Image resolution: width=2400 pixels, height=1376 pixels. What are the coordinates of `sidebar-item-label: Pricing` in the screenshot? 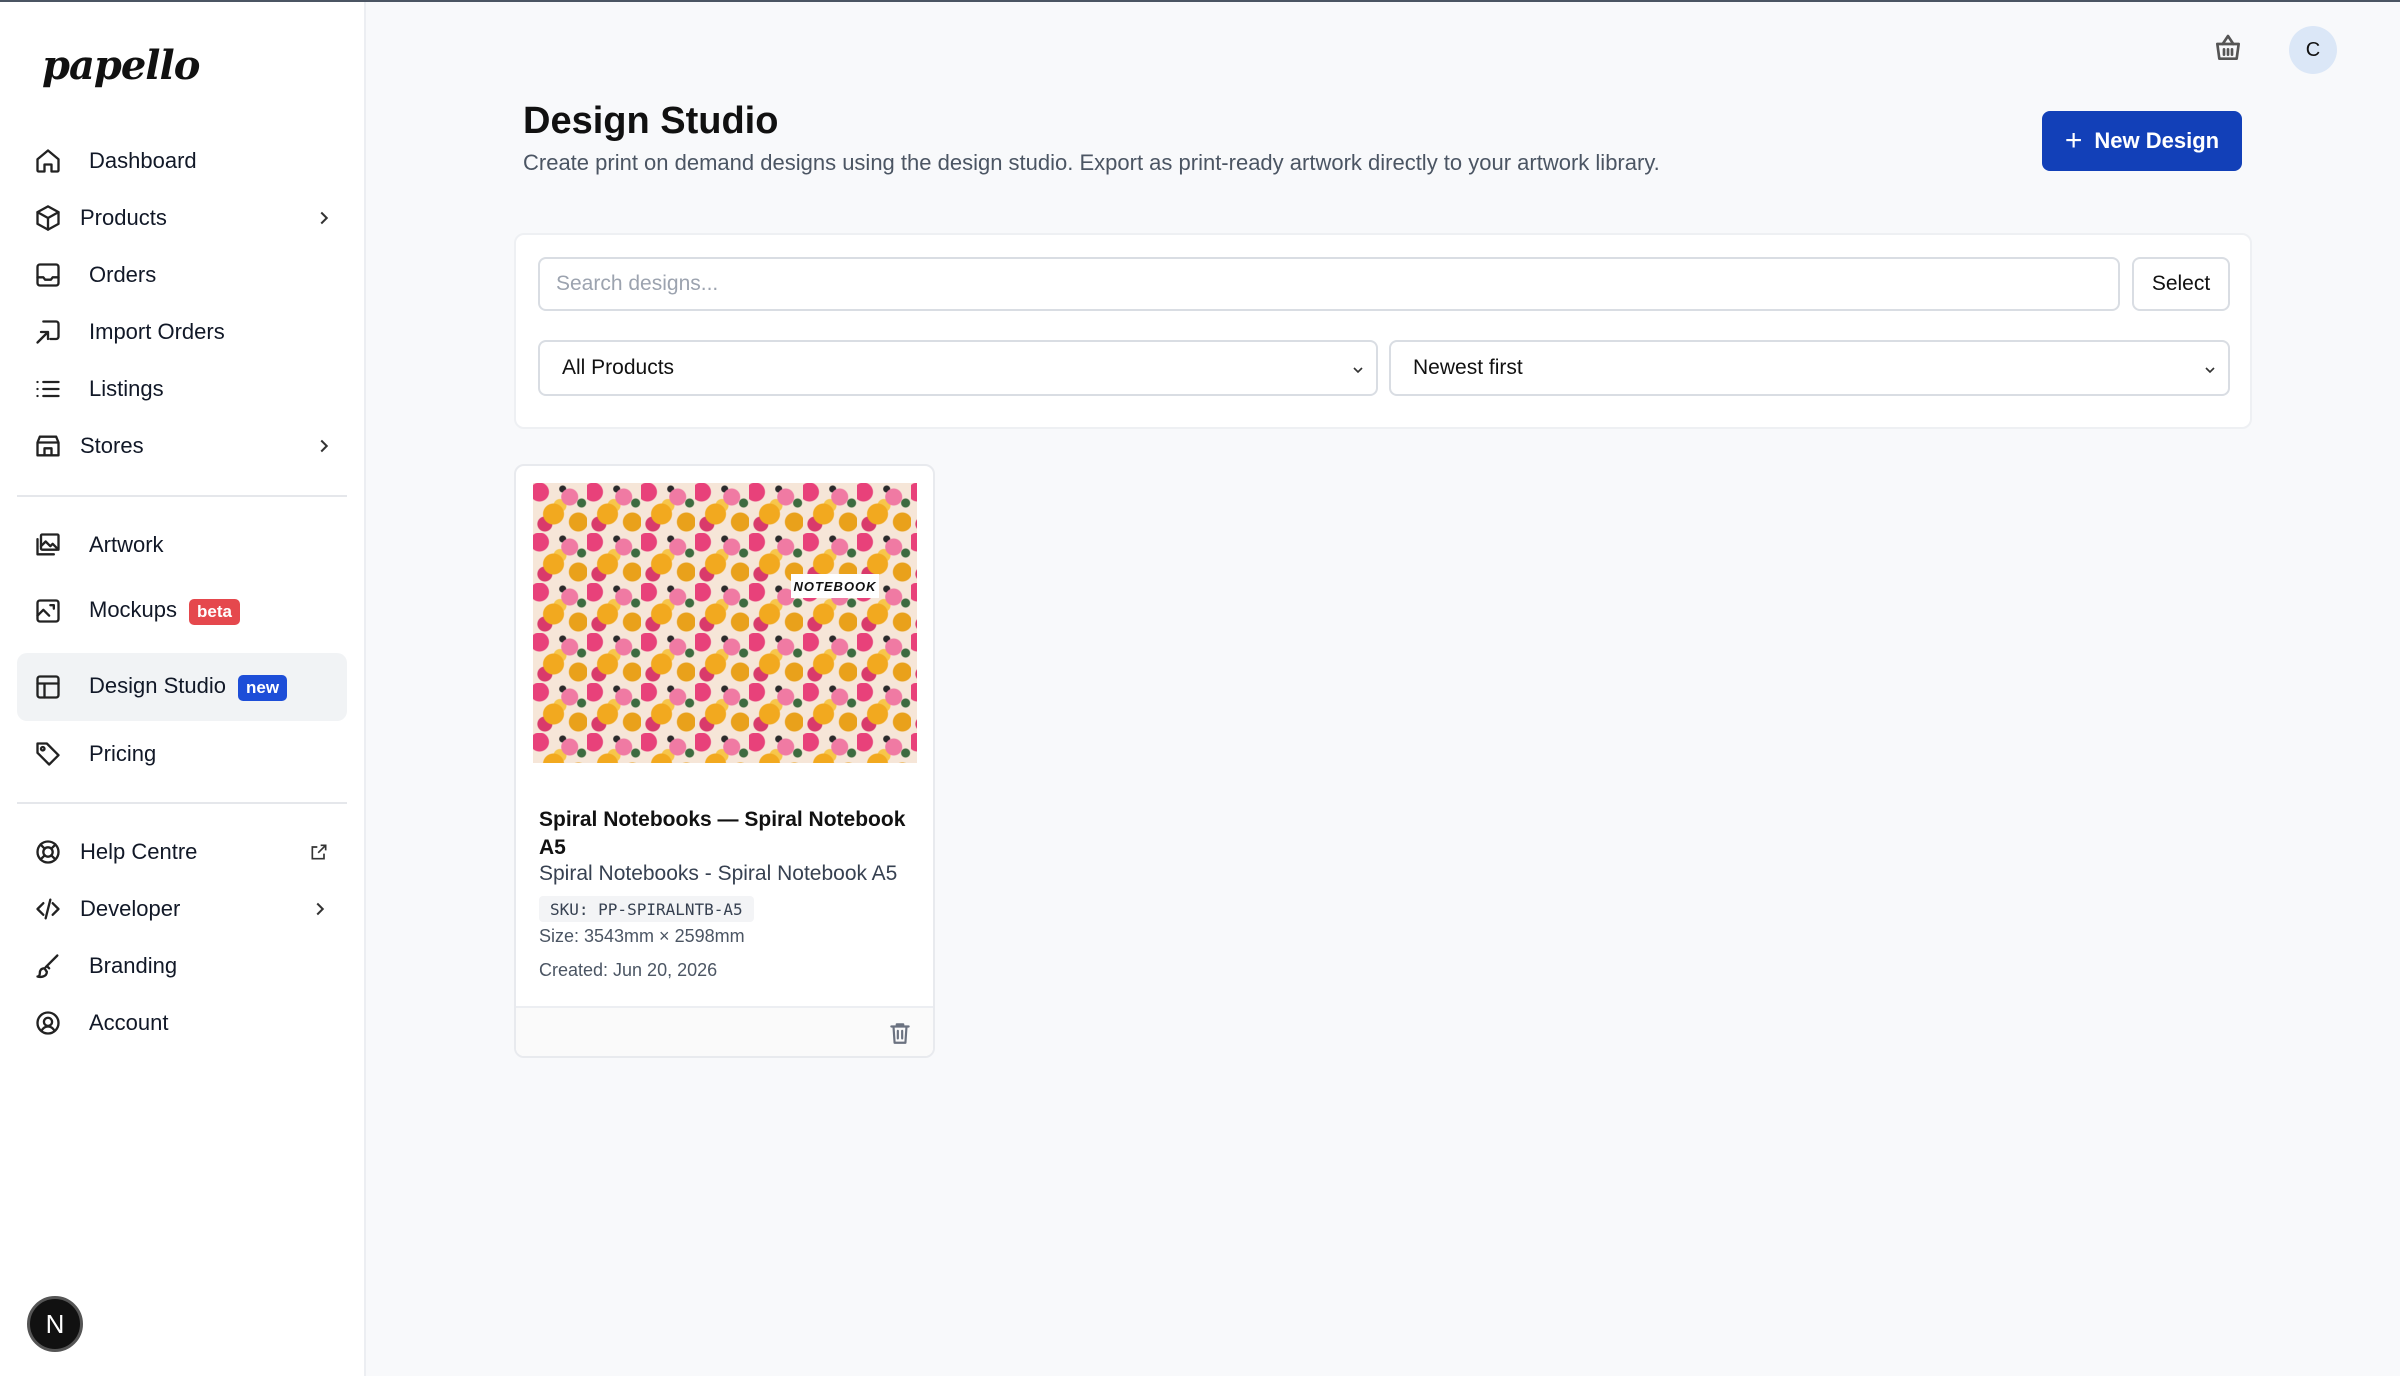 It's located at (123, 753).